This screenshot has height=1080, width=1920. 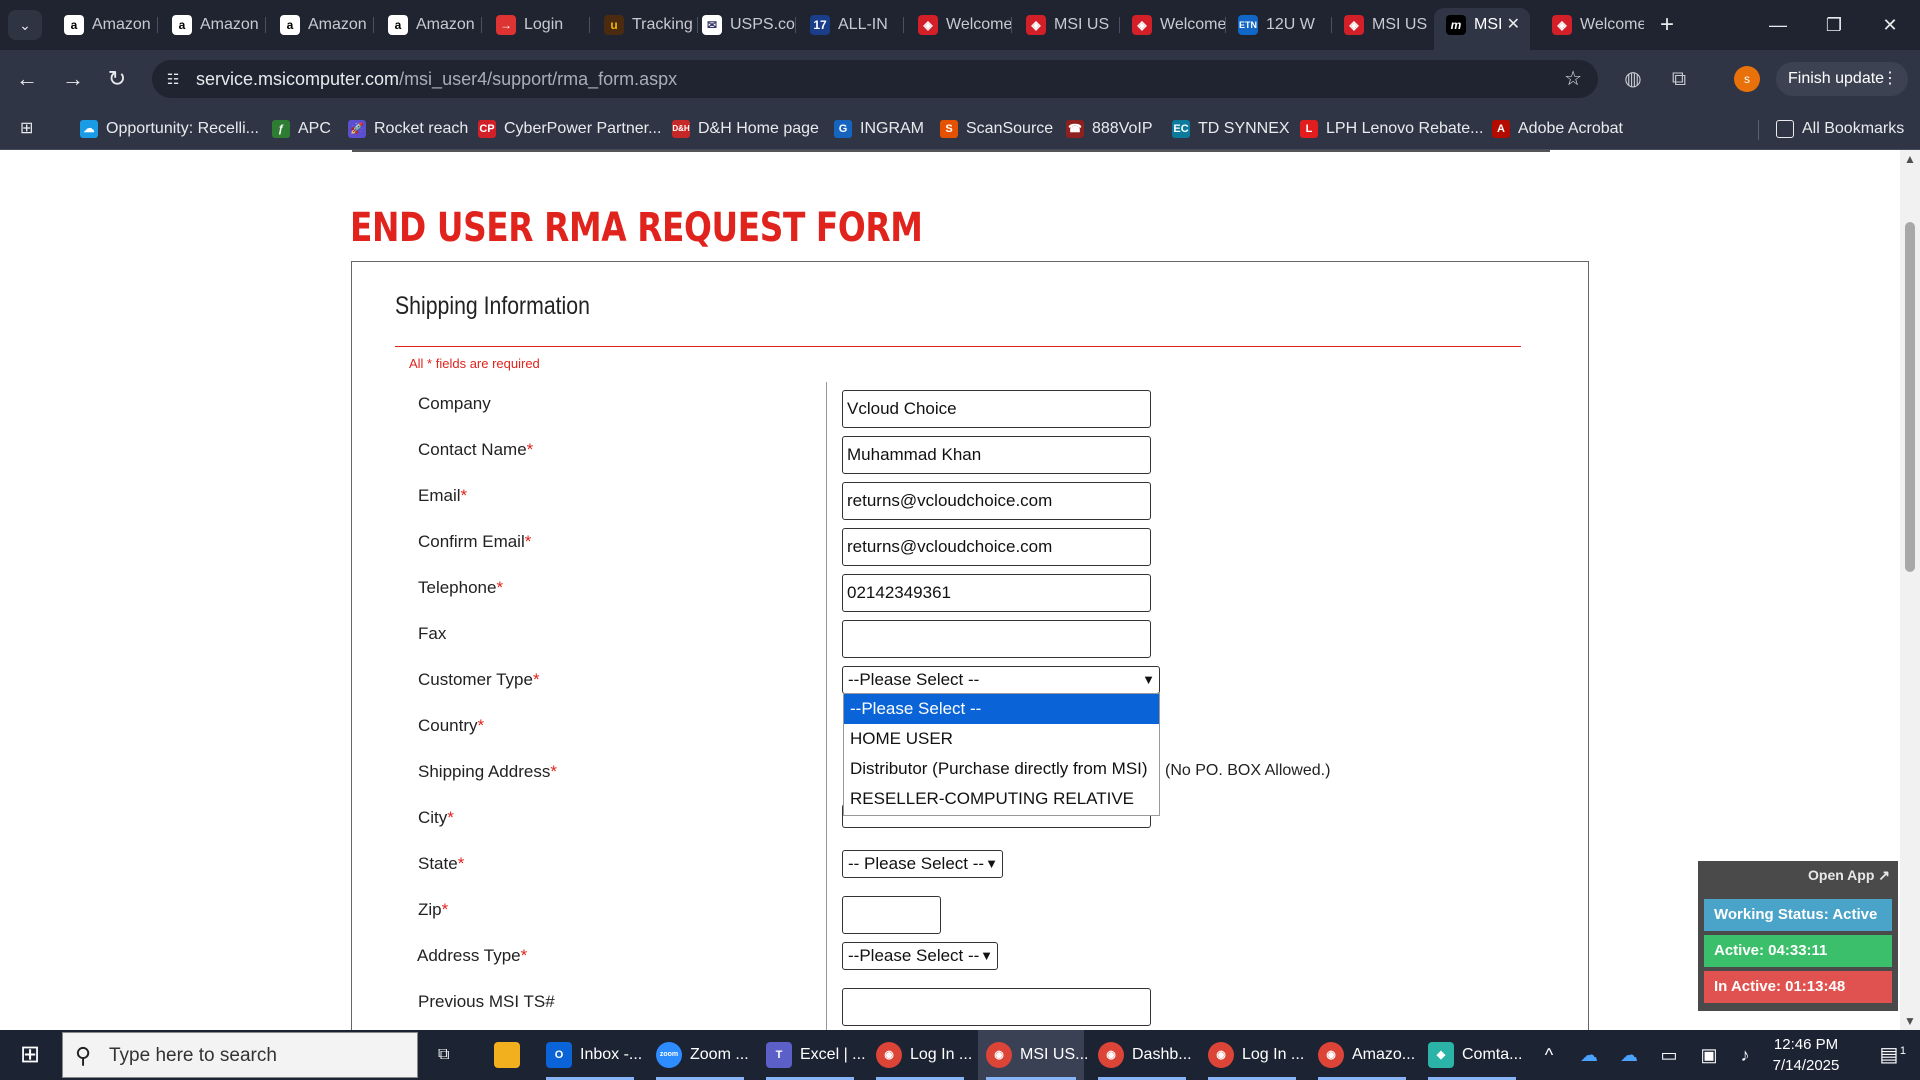 I want to click on active-time-badge: Active: 04:33:11, so click(x=1798, y=951).